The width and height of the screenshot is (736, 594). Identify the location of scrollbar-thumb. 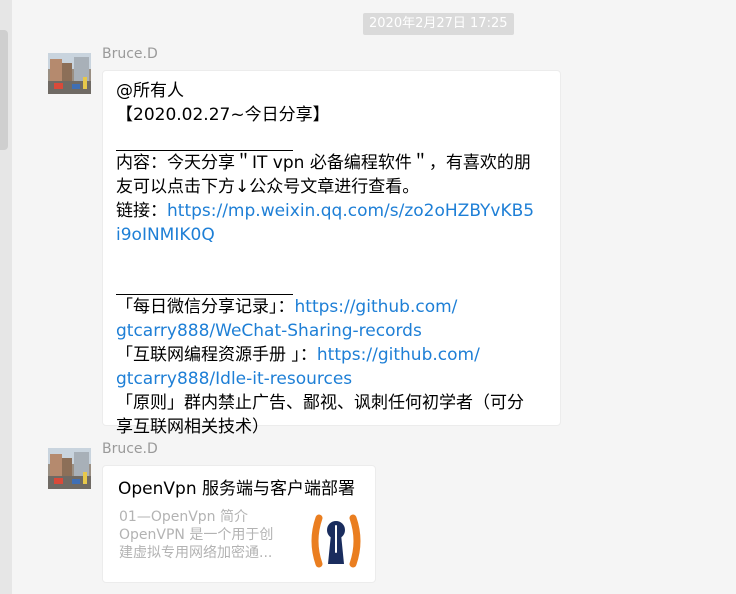
(4, 90).